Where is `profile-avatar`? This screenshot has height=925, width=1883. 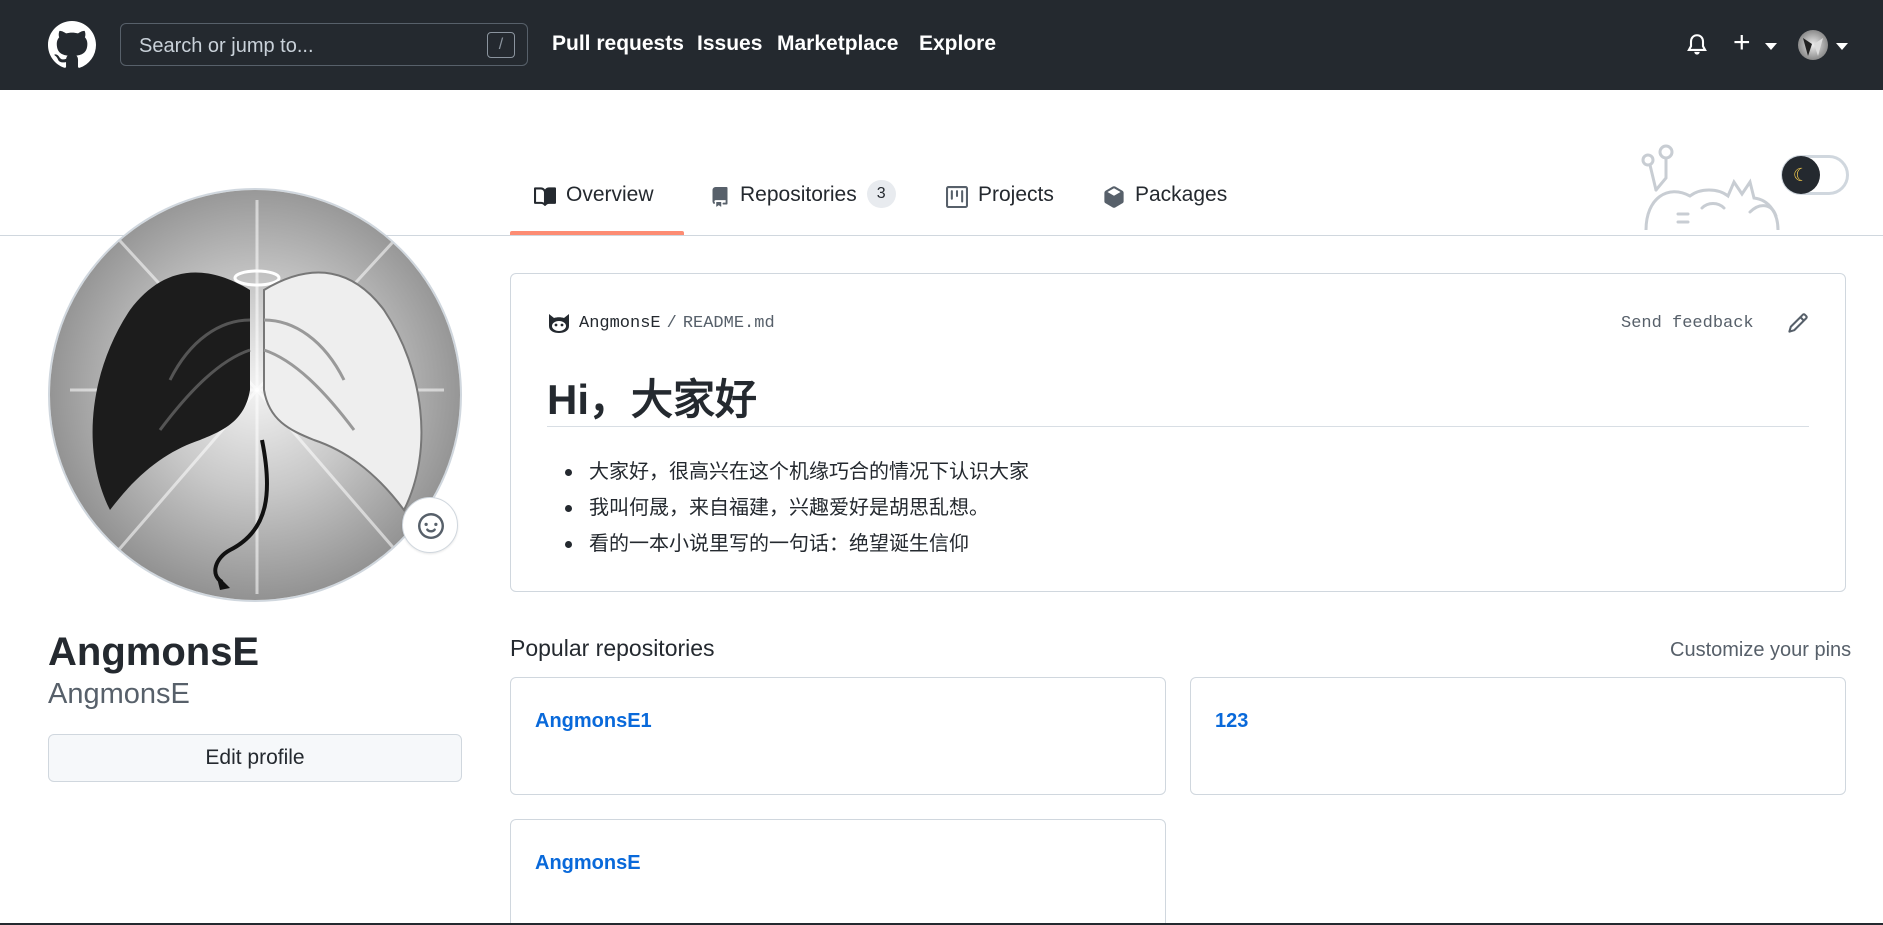
profile-avatar is located at coordinates (255, 395).